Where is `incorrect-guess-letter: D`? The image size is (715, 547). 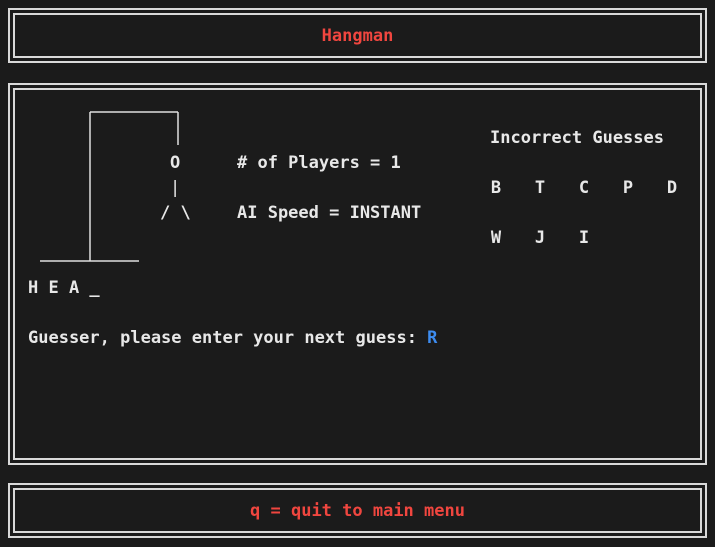
incorrect-guess-letter: D is located at coordinates (672, 188).